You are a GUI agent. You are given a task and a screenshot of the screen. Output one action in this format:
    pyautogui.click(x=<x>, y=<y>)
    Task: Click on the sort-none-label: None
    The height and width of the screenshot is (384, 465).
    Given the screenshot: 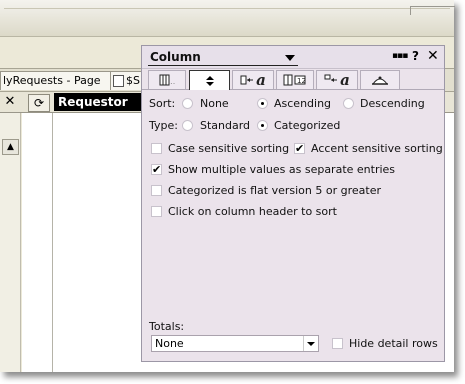 What is the action you would take?
    pyautogui.click(x=214, y=103)
    